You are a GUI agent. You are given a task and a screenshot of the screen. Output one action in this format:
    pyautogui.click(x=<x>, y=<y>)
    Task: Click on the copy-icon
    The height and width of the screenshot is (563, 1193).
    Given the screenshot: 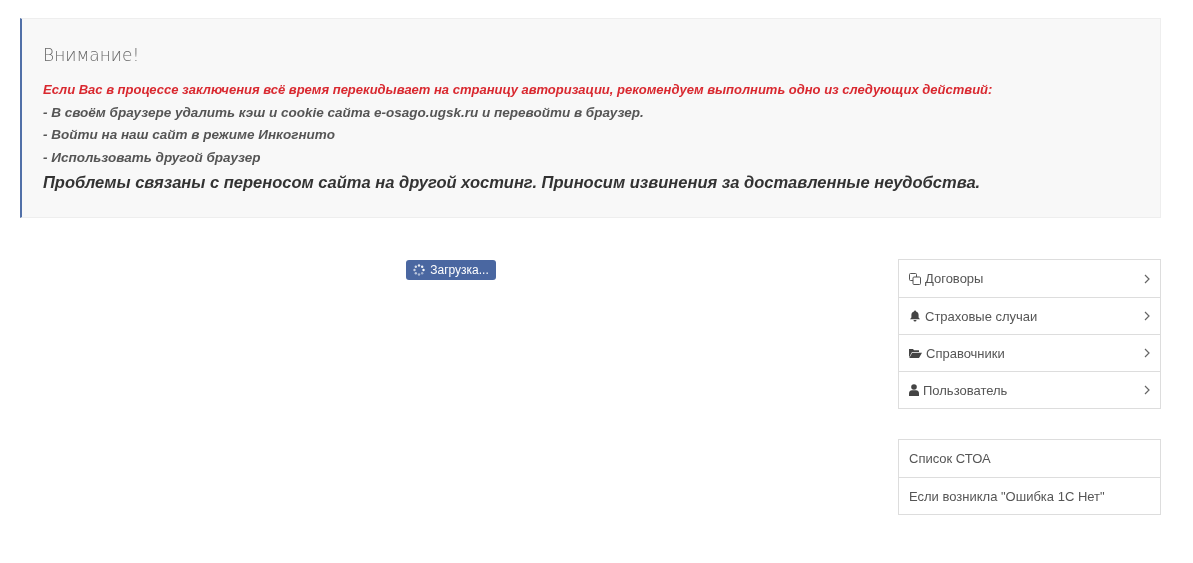 What is the action you would take?
    pyautogui.click(x=915, y=278)
    